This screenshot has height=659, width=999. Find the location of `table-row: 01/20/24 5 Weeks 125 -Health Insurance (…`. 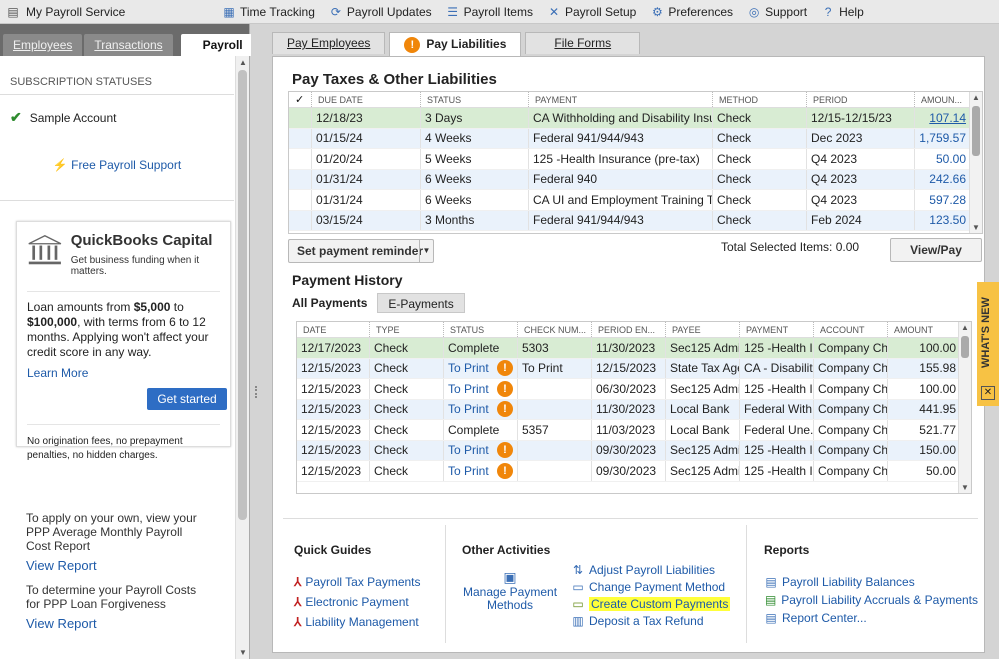

table-row: 01/20/24 5 Weeks 125 -Health Insurance (… is located at coordinates (635, 159).